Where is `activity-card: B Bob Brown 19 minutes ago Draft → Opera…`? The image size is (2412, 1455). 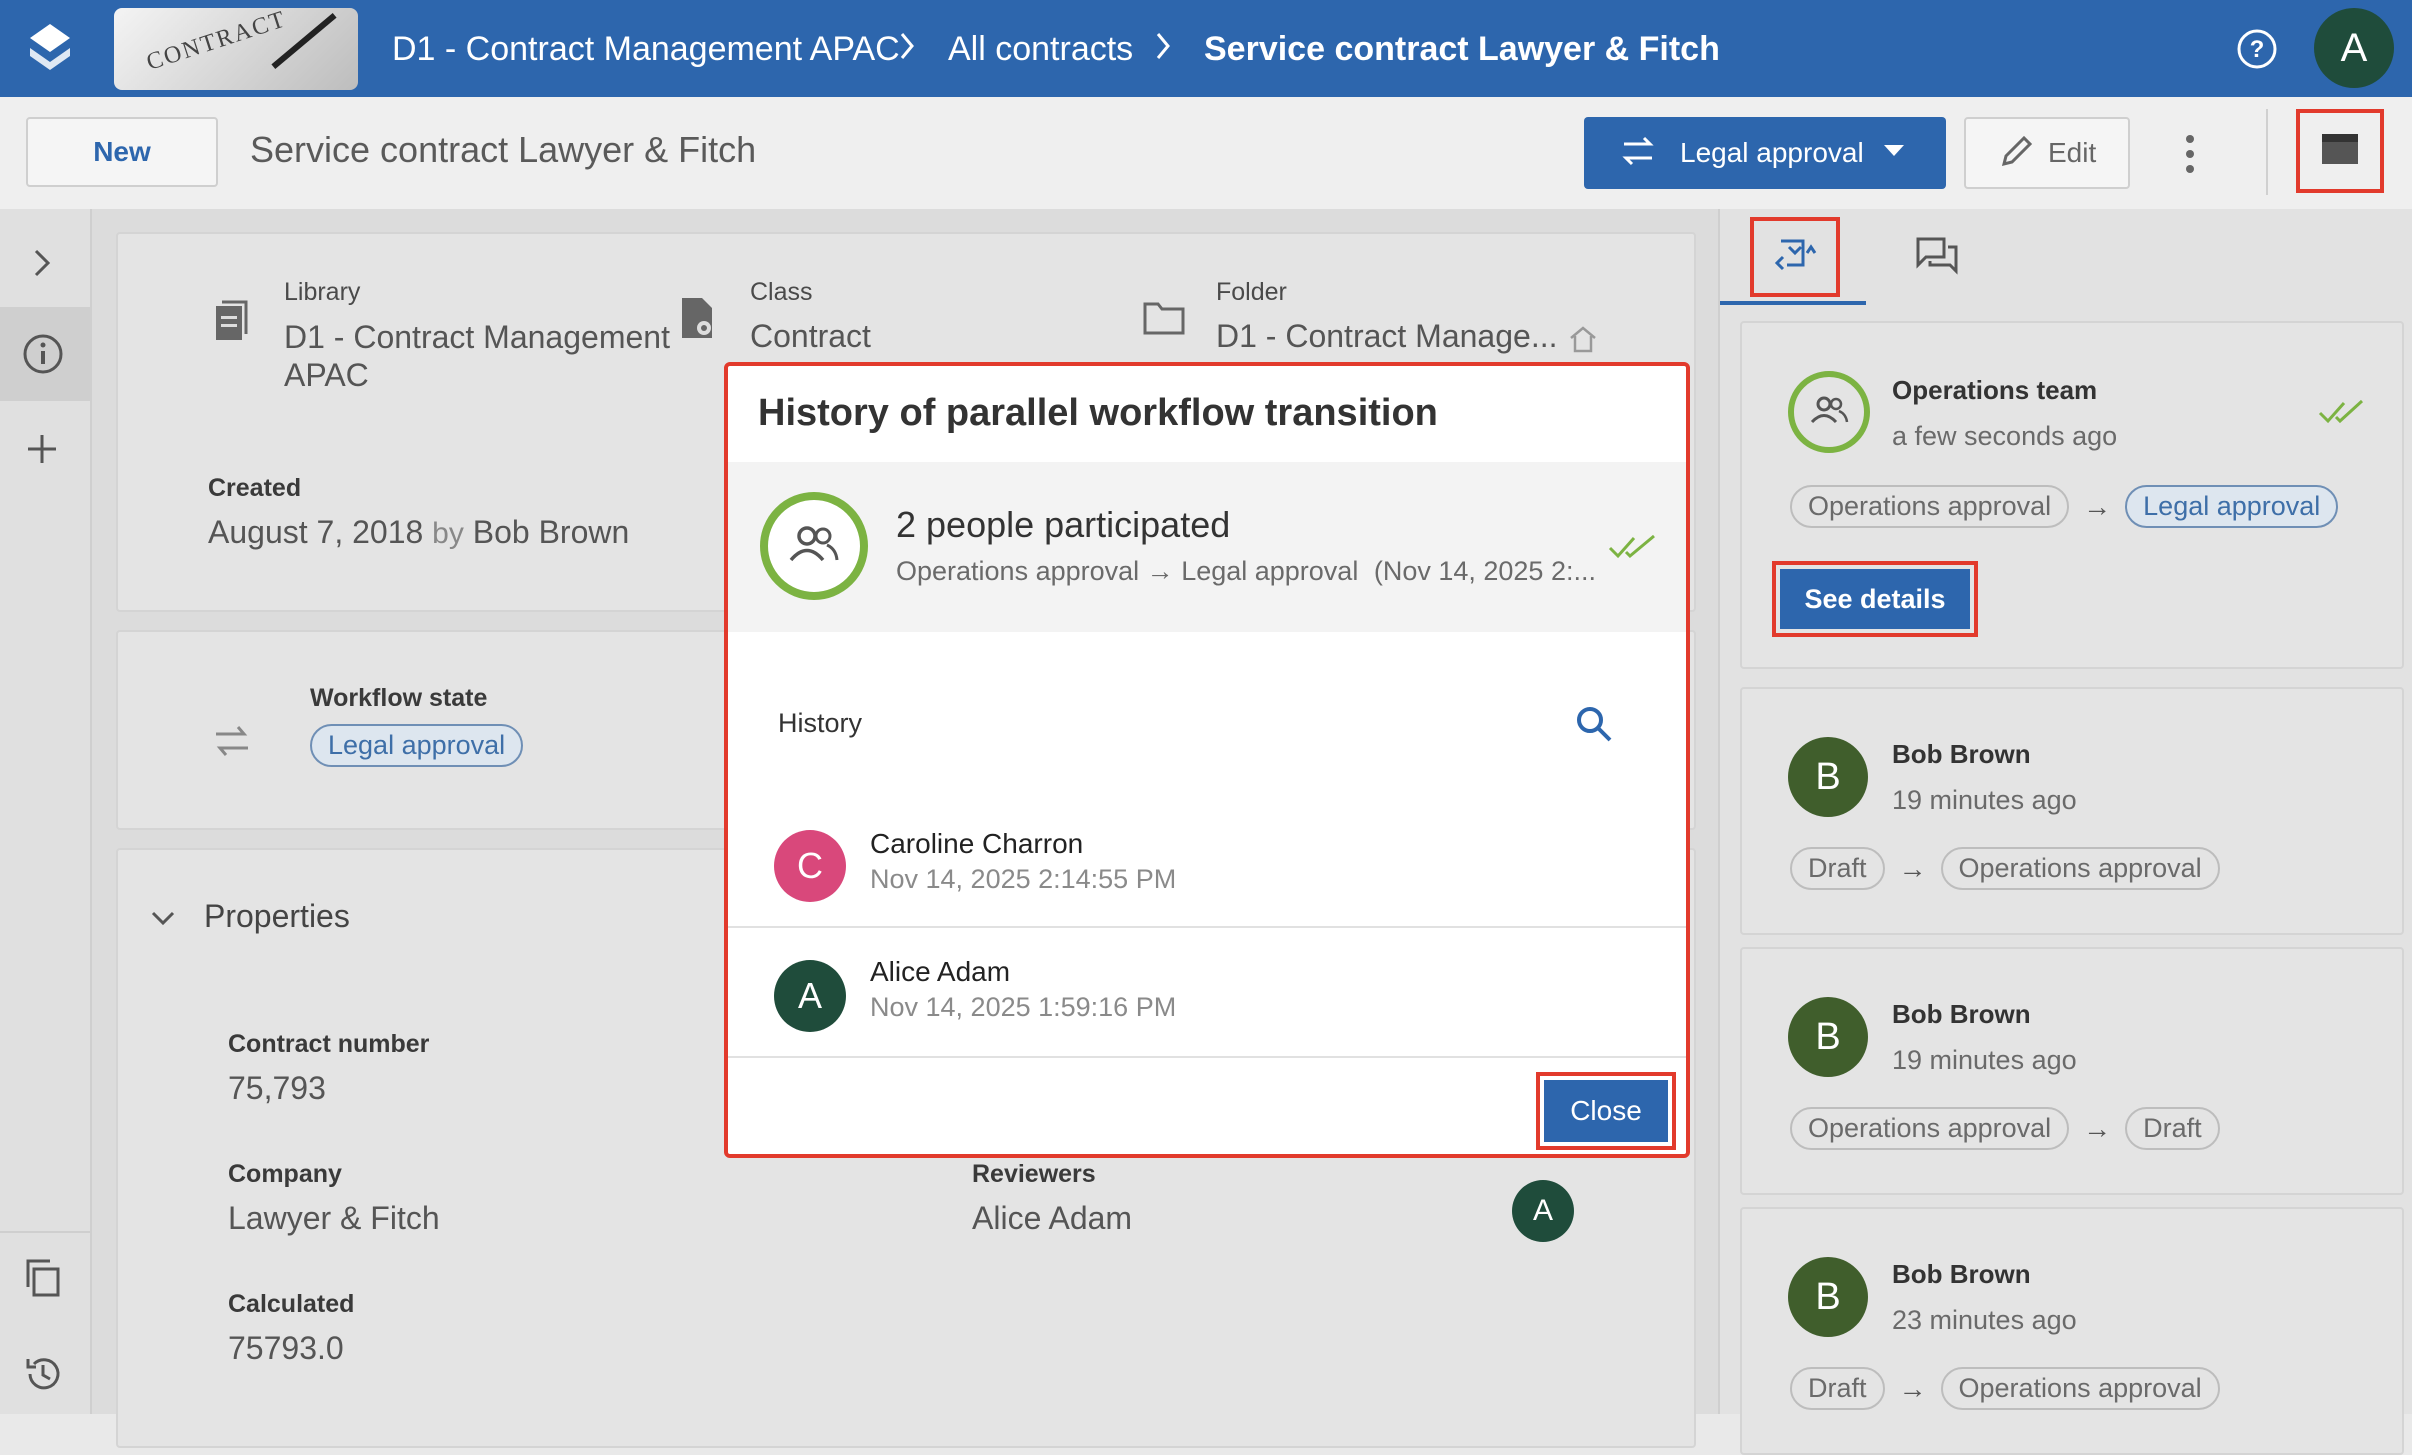
activity-card: B Bob Brown 19 minutes ago Draft → Opera… is located at coordinates (2072, 811).